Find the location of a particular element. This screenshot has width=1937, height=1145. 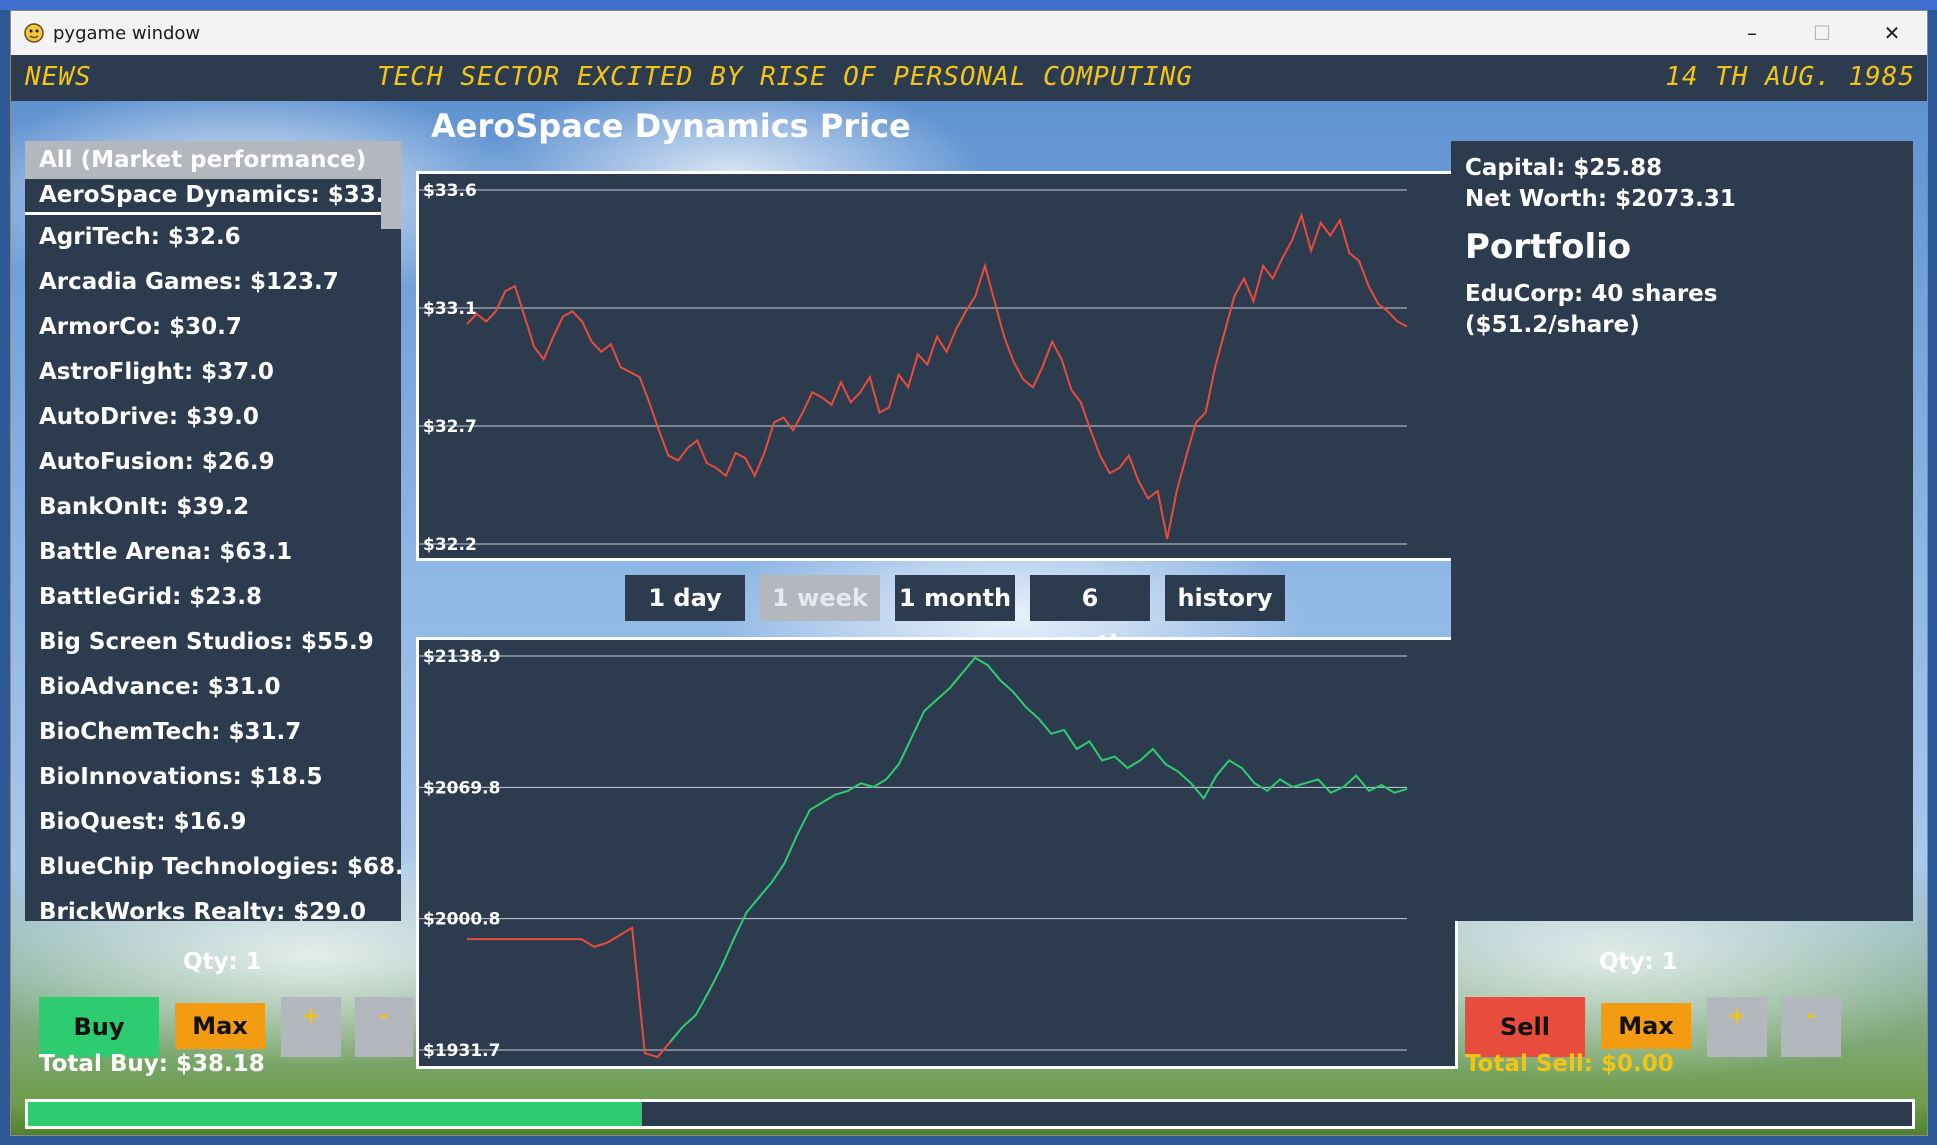

net-worth-value: Net Worth: $2073.31 is located at coordinates (1600, 199).